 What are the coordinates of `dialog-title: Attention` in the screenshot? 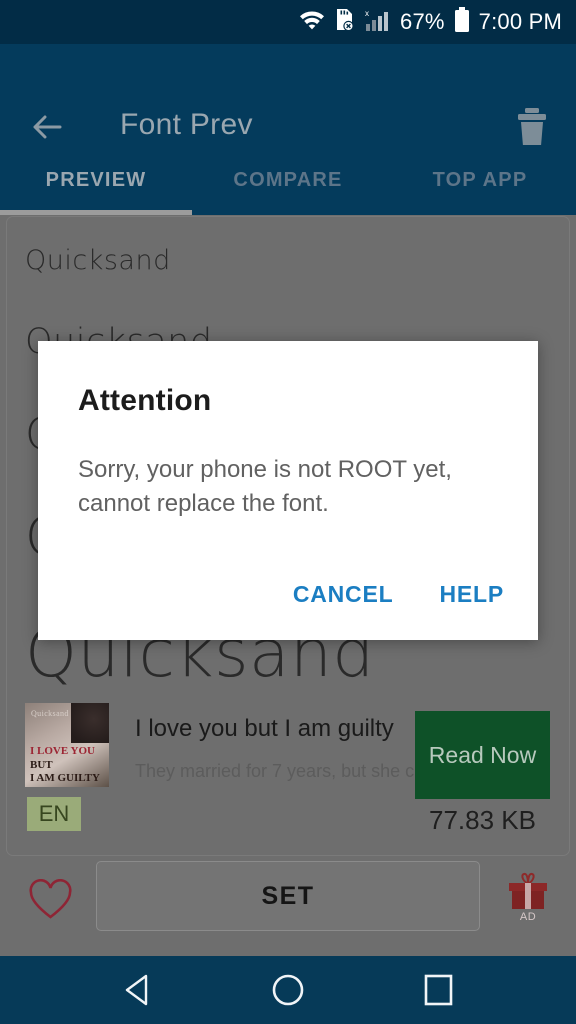 It's located at (145, 400).